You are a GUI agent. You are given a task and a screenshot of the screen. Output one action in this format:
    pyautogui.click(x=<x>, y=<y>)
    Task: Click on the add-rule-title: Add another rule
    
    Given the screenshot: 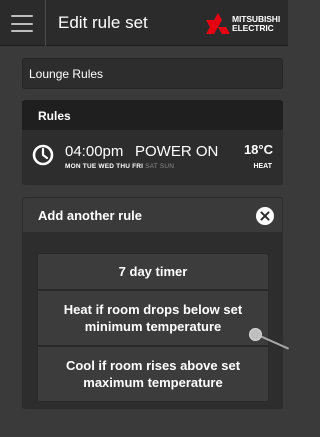 What is the action you would take?
    pyautogui.click(x=90, y=215)
    